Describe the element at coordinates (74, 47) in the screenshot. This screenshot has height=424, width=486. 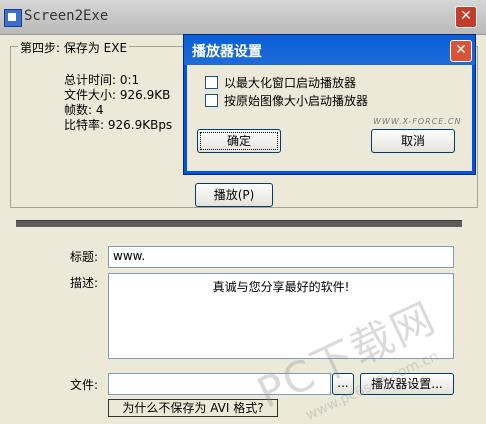
I see `step-legend: 第四步: 保存为 EXE` at that location.